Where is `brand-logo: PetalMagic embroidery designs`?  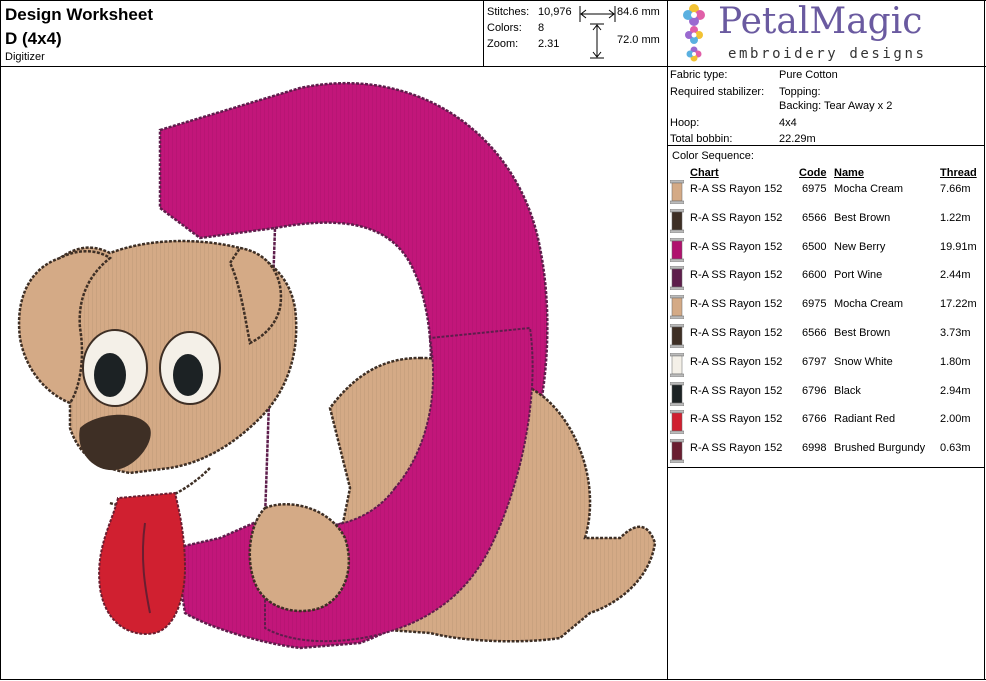
brand-logo: PetalMagic embroidery designs is located at coordinates (832, 33).